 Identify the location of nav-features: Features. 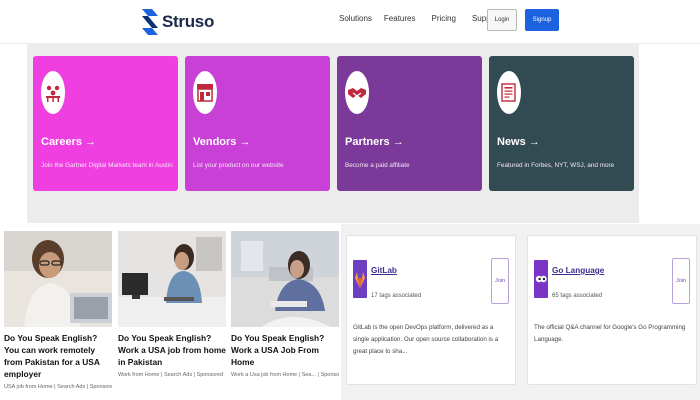
(400, 18).